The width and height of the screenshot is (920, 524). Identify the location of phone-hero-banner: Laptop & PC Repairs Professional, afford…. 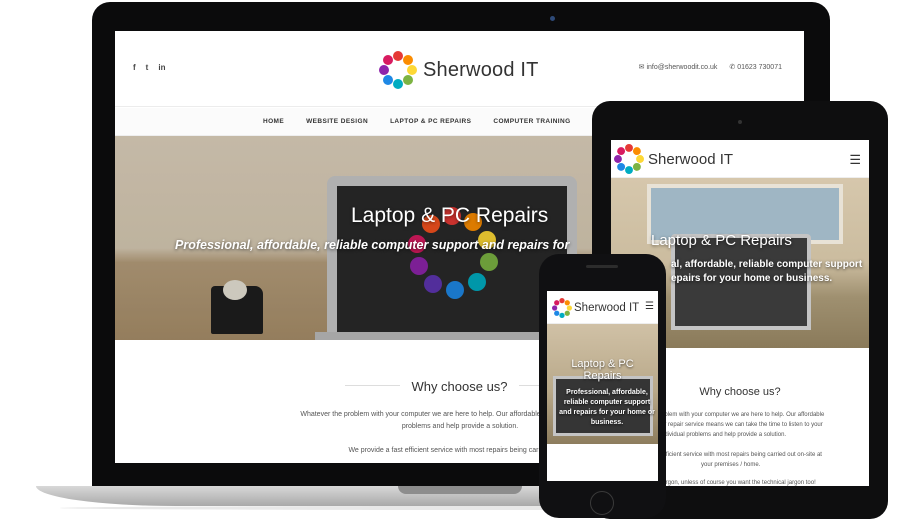
(602, 384).